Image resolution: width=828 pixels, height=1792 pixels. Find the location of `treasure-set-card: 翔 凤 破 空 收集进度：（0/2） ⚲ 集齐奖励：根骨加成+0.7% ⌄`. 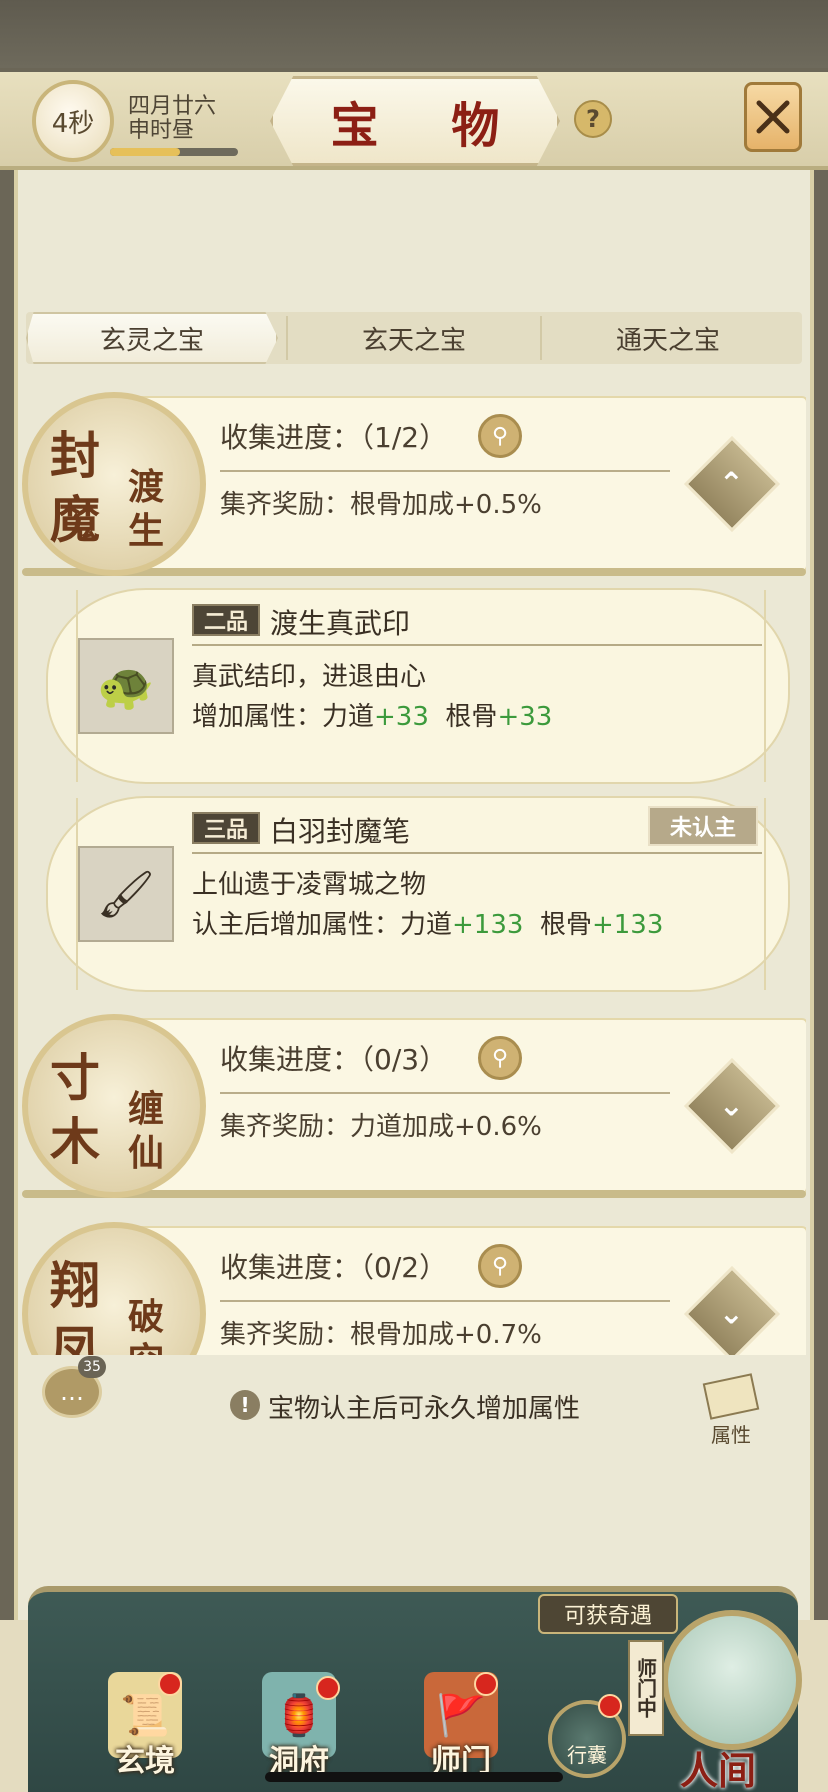

treasure-set-card: 翔 凤 破 空 收集进度：（0/2） ⚲ 集齐奖励：根骨加成+0.7% ⌄ is located at coordinates (414, 1282).